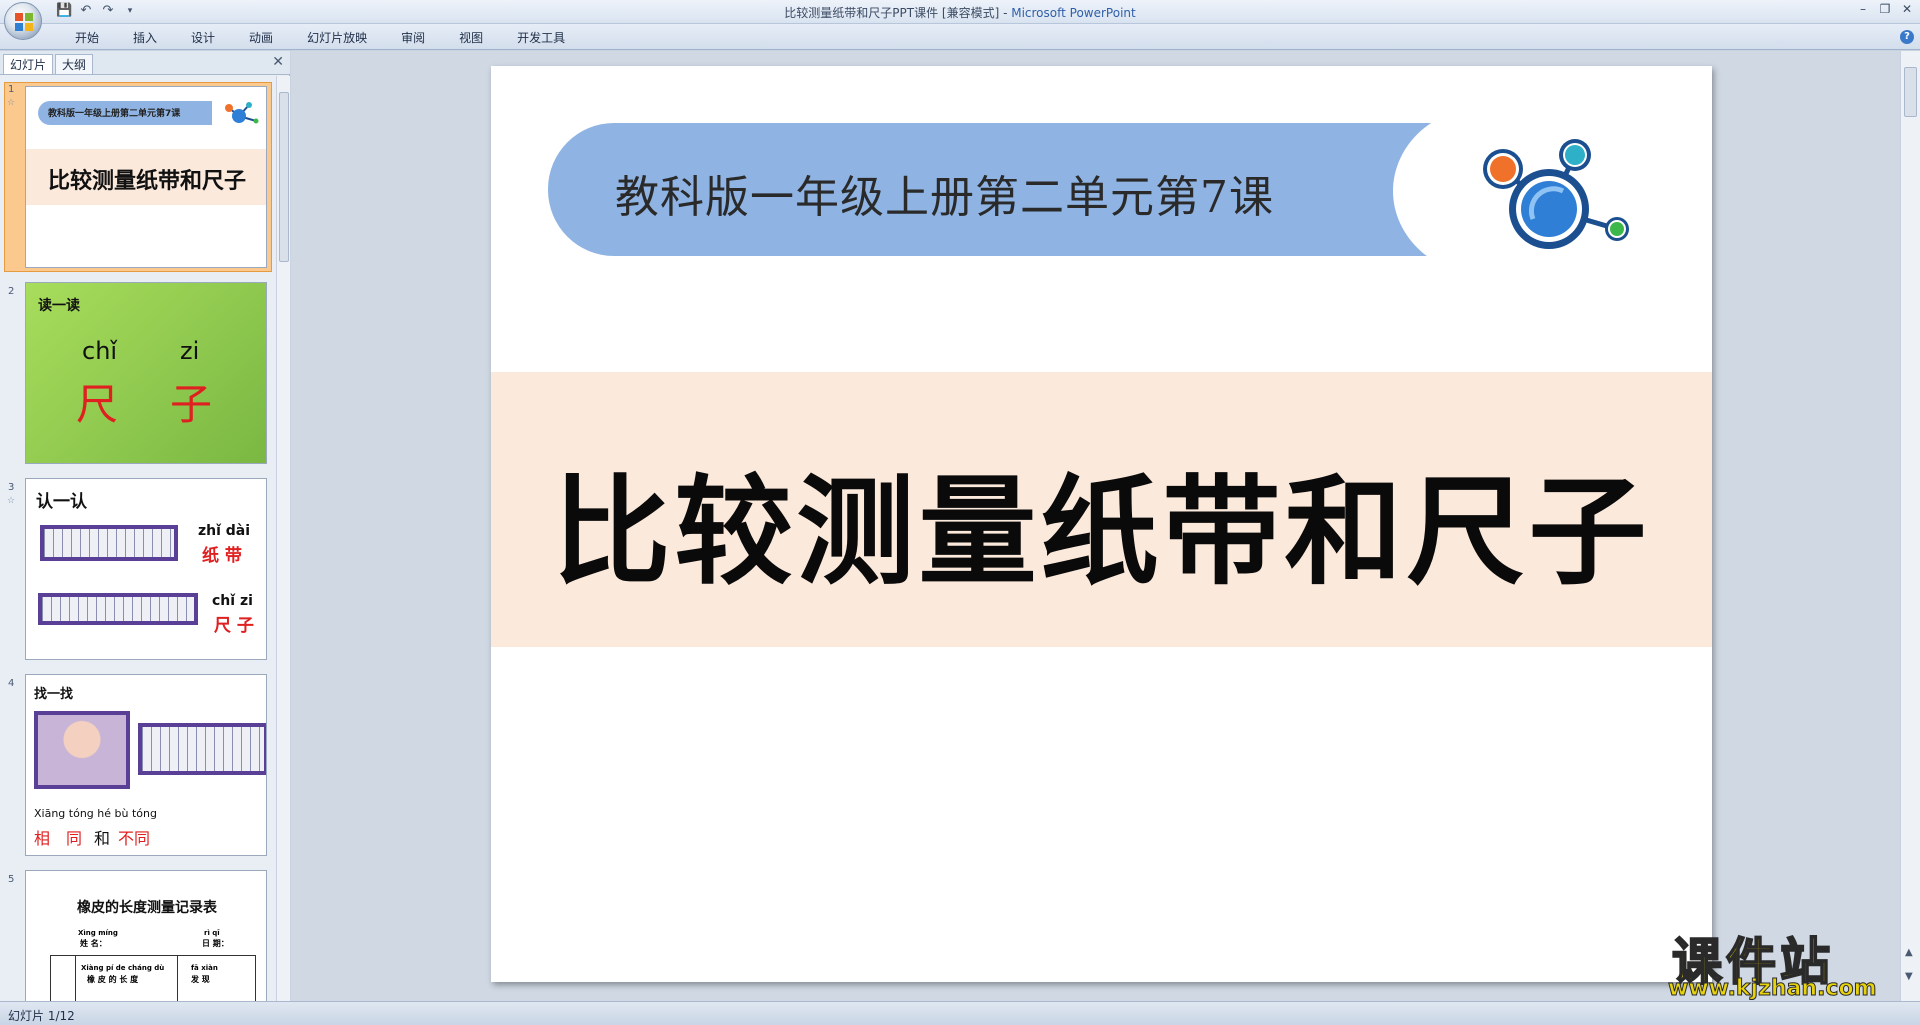 The width and height of the screenshot is (1920, 1025). I want to click on tab-animations: 动画, so click(261, 37).